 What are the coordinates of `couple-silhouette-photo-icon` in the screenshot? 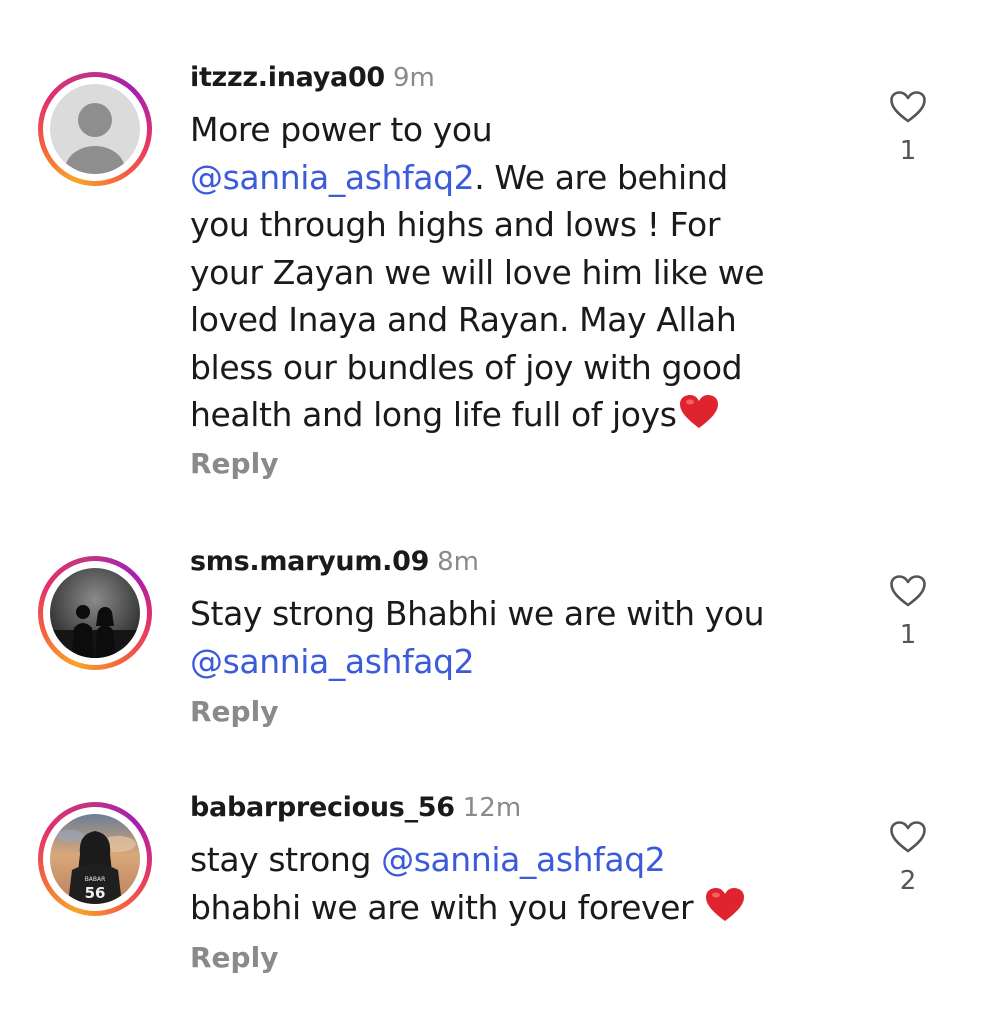 It's located at (95, 613).